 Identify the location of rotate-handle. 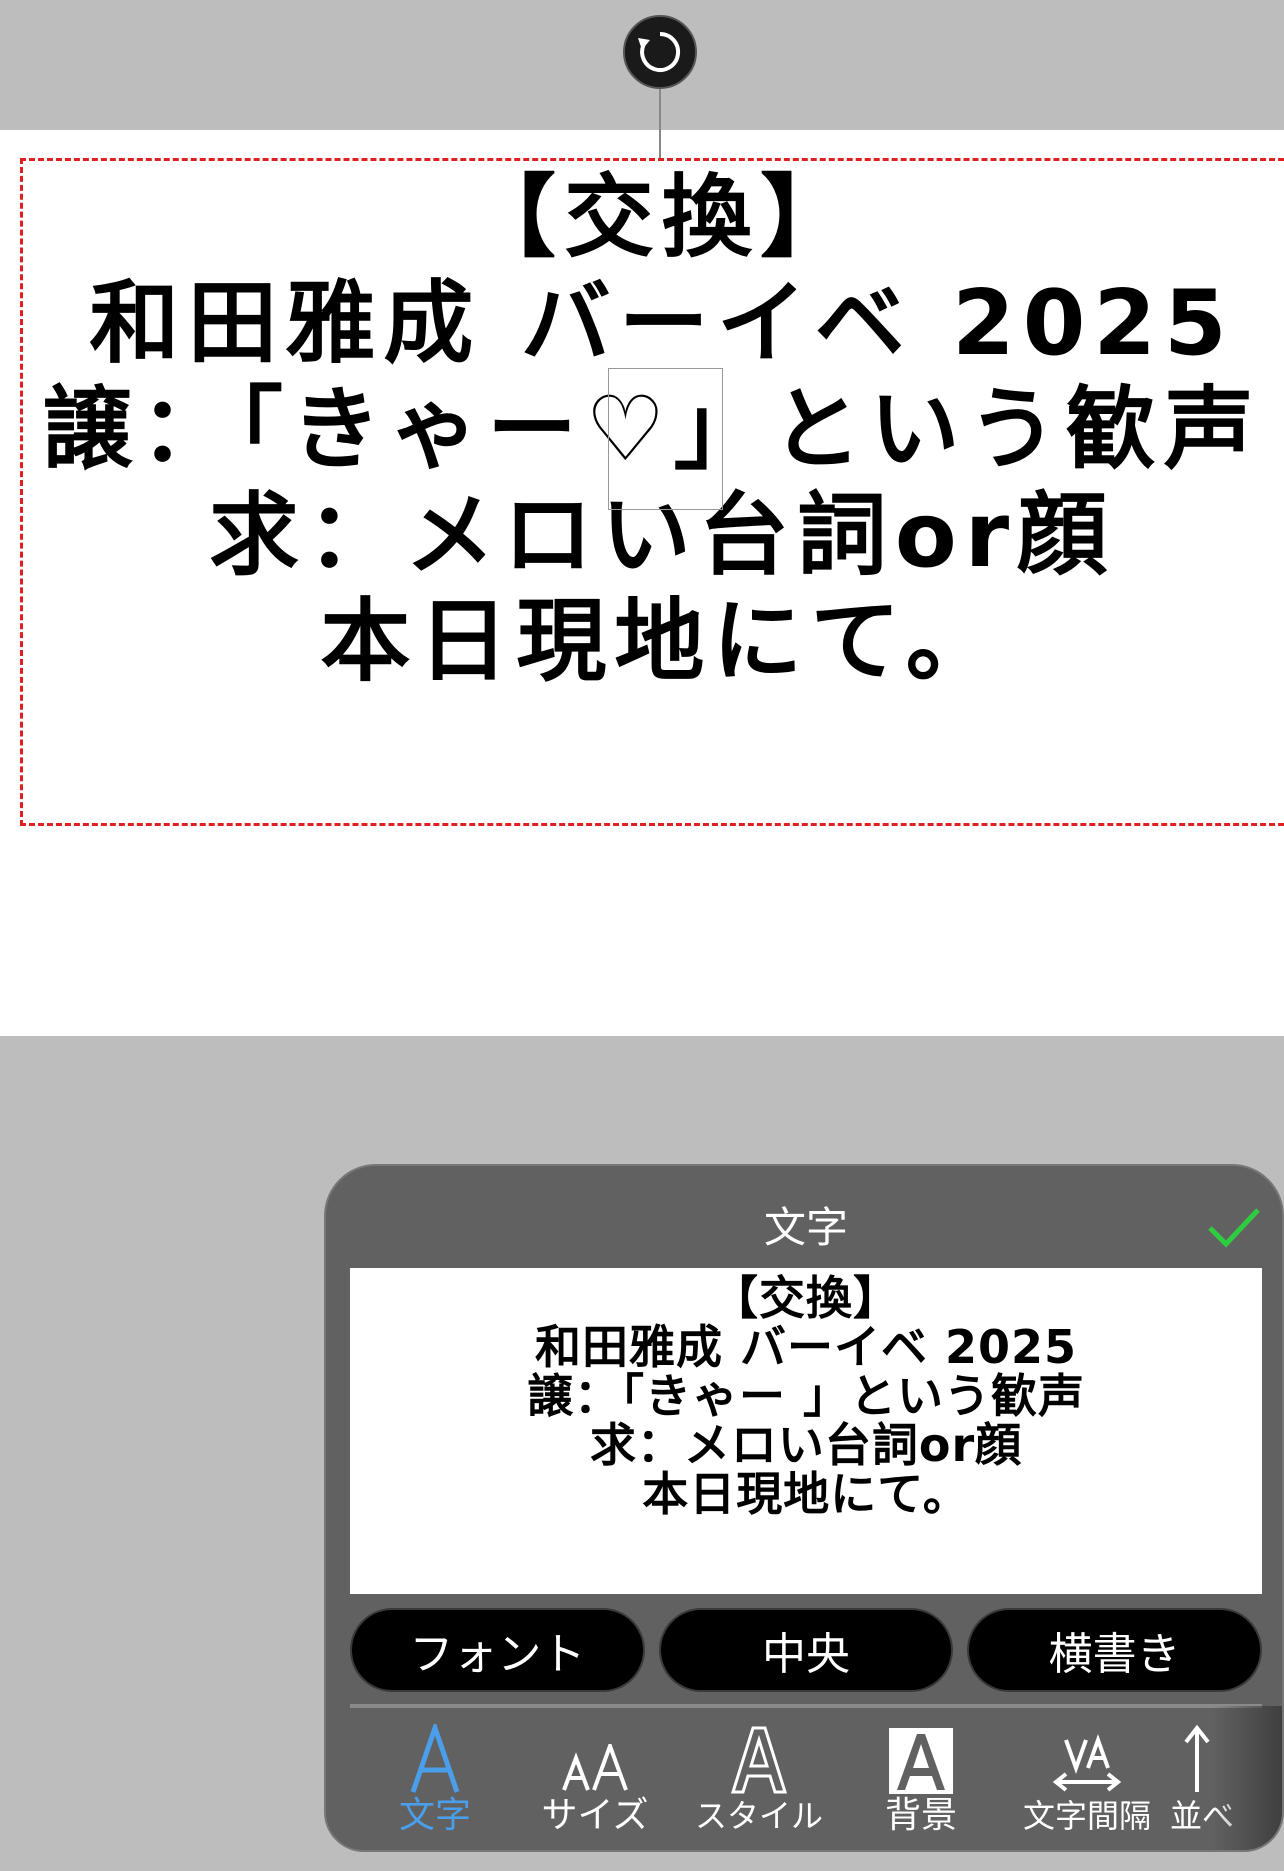
(660, 52).